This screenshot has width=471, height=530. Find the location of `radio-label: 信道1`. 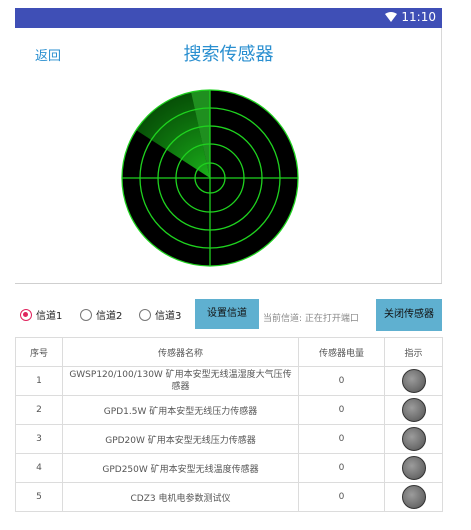

radio-label: 信道1 is located at coordinates (49, 316).